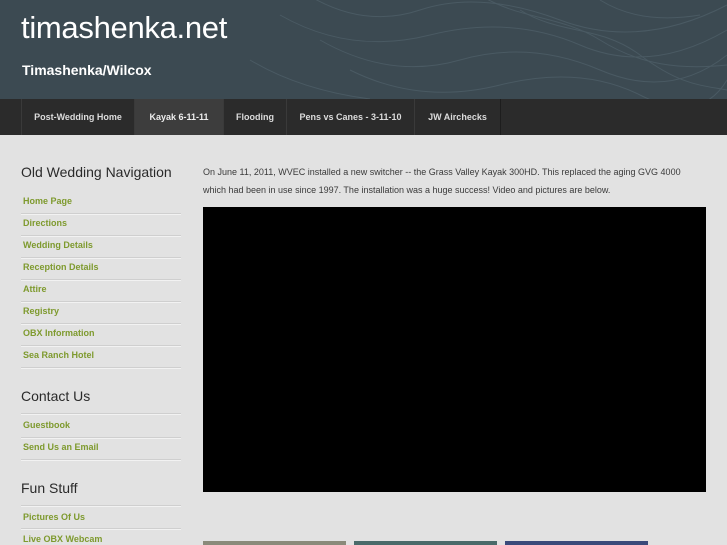  I want to click on sidebar-link-registry: Registry, so click(102, 311).